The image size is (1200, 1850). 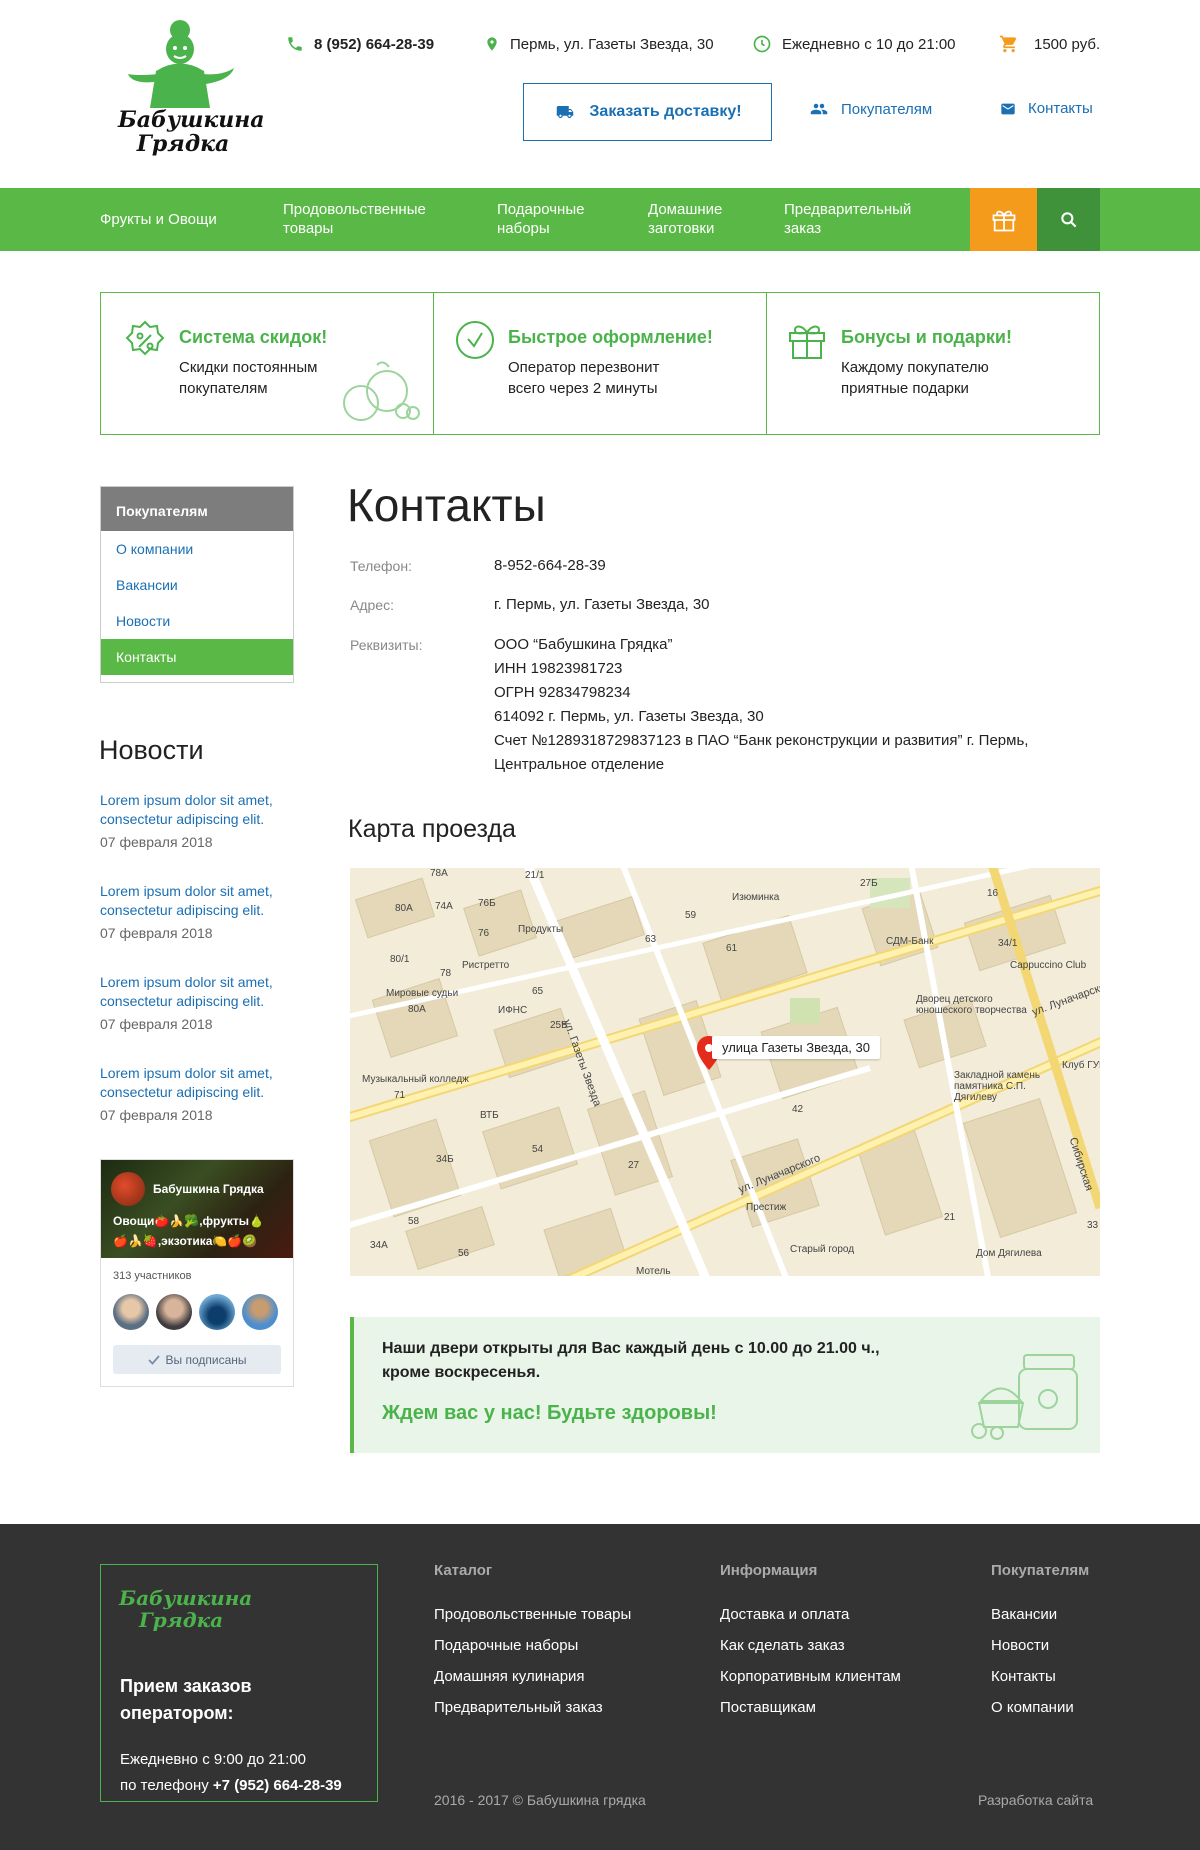 What do you see at coordinates (156, 933) in the screenshot?
I see `news-date: 07 февраля 2018` at bounding box center [156, 933].